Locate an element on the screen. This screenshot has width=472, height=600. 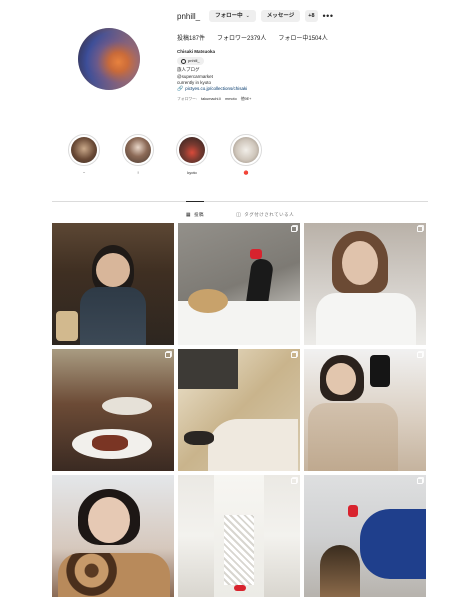
tab-label: タグ付けされている人 is located at coordinates (269, 214).